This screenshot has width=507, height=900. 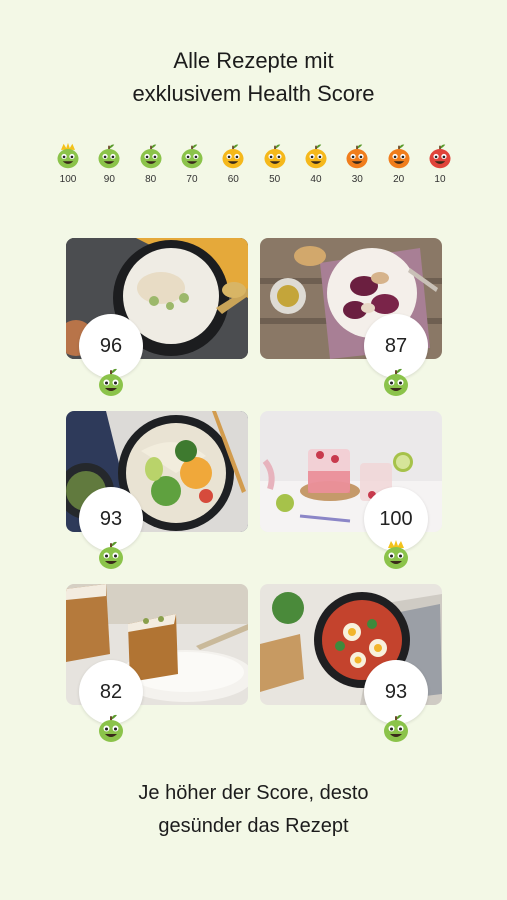 What do you see at coordinates (157, 317) in the screenshot?
I see `recipe-card: 96` at bounding box center [157, 317].